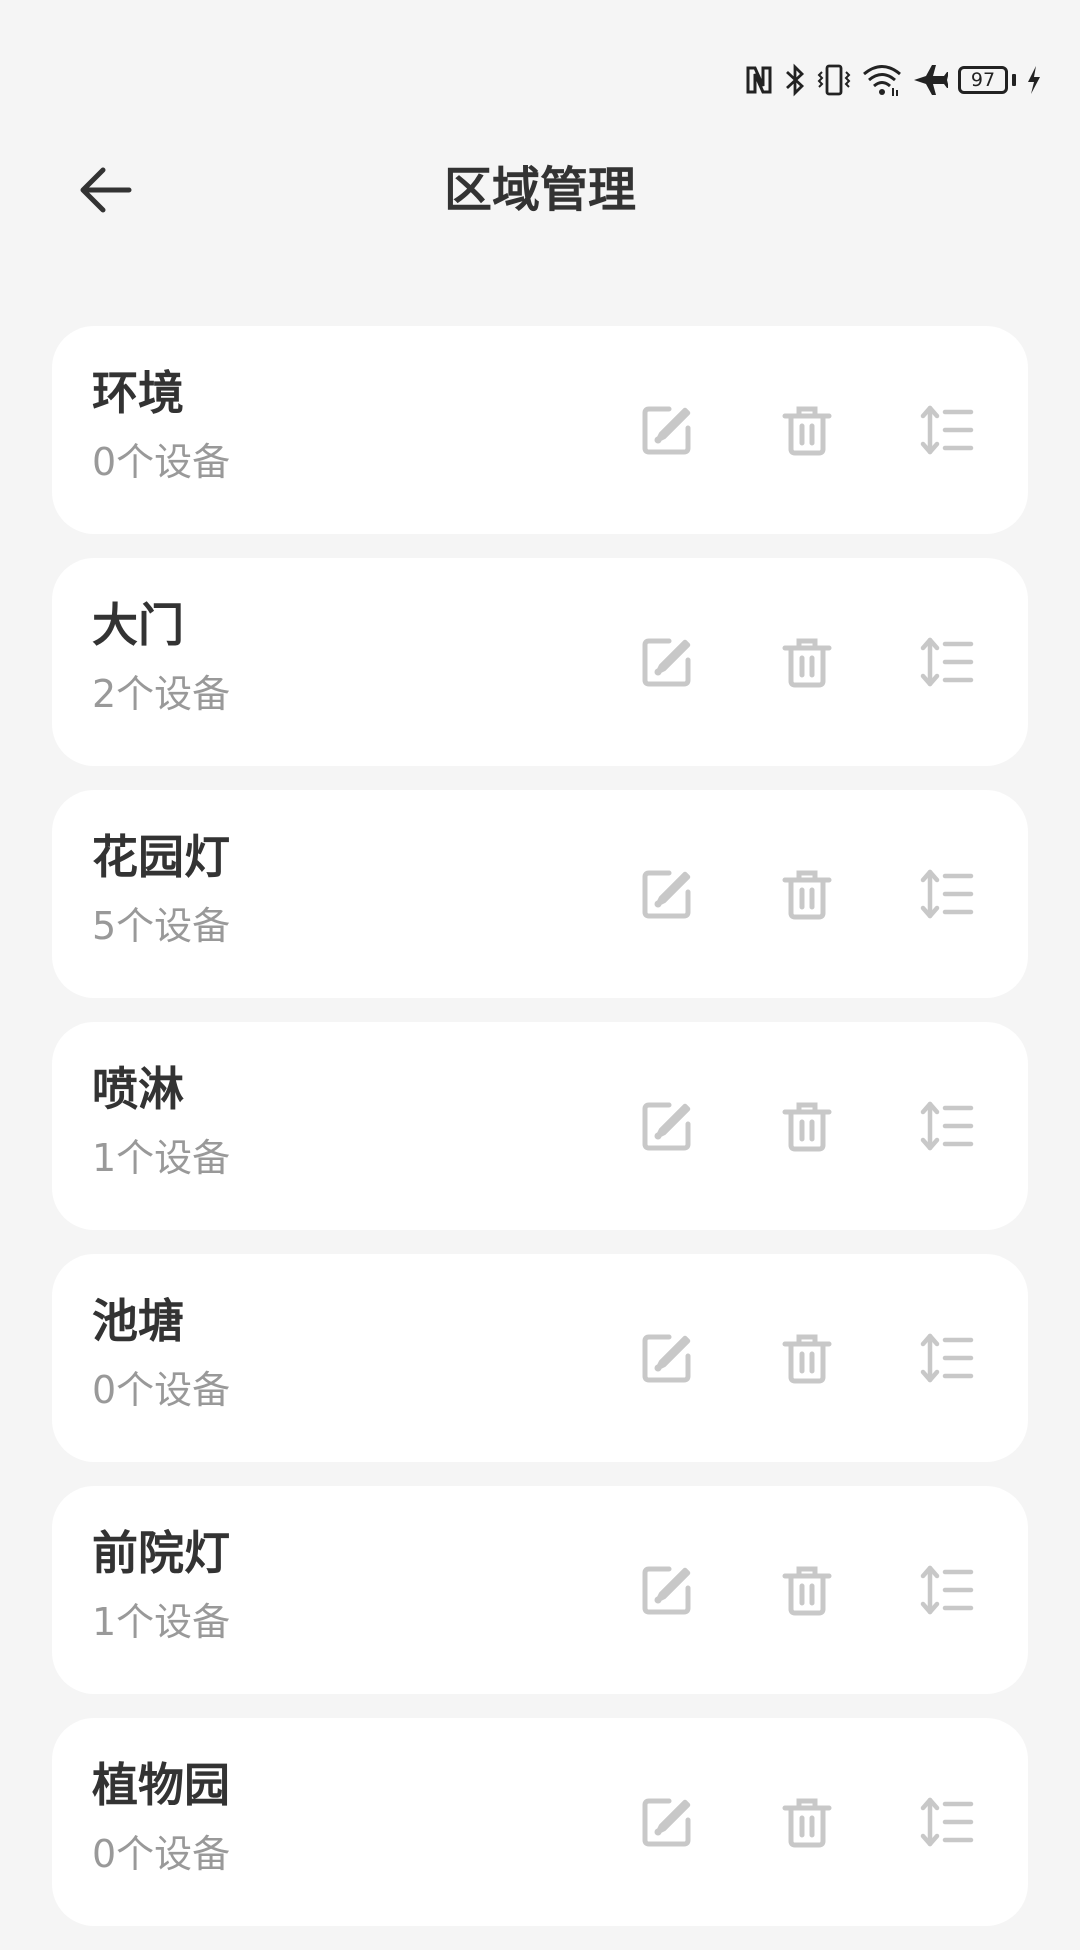 This screenshot has width=1080, height=1950. I want to click on area-device-count: 2个设备, so click(161, 694).